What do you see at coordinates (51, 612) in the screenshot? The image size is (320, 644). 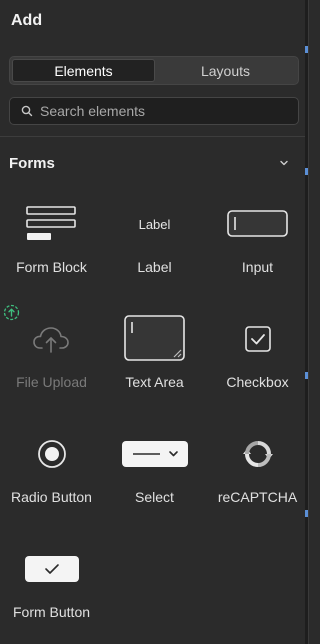 I see `element-label: Form Button` at bounding box center [51, 612].